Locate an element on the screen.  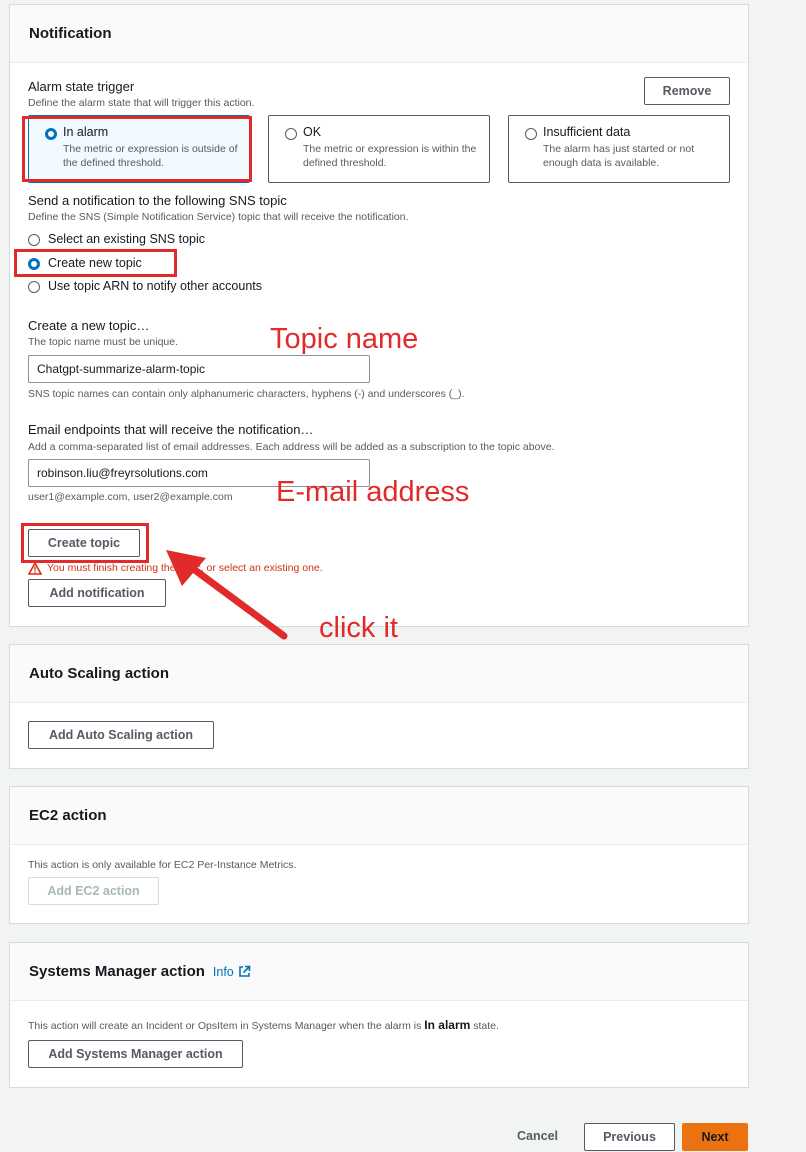
cancel-button: Cancel is located at coordinates (537, 1136).